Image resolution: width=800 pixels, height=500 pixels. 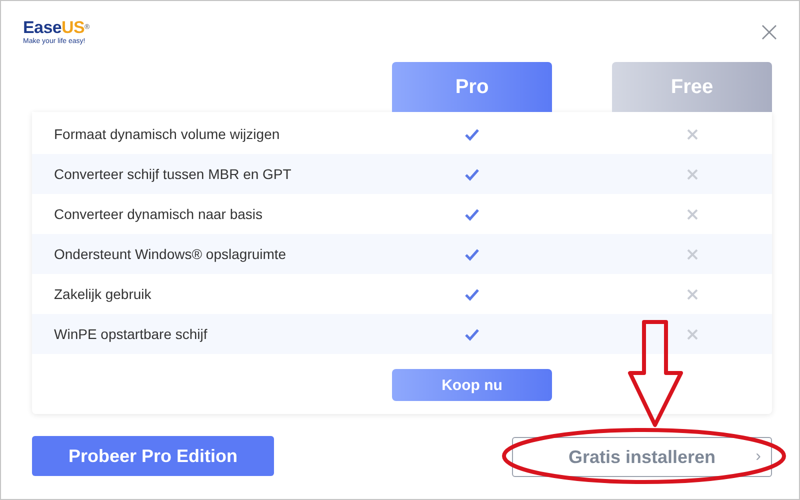 What do you see at coordinates (102, 294) in the screenshot?
I see `feature-label: Zakelijk gebruik` at bounding box center [102, 294].